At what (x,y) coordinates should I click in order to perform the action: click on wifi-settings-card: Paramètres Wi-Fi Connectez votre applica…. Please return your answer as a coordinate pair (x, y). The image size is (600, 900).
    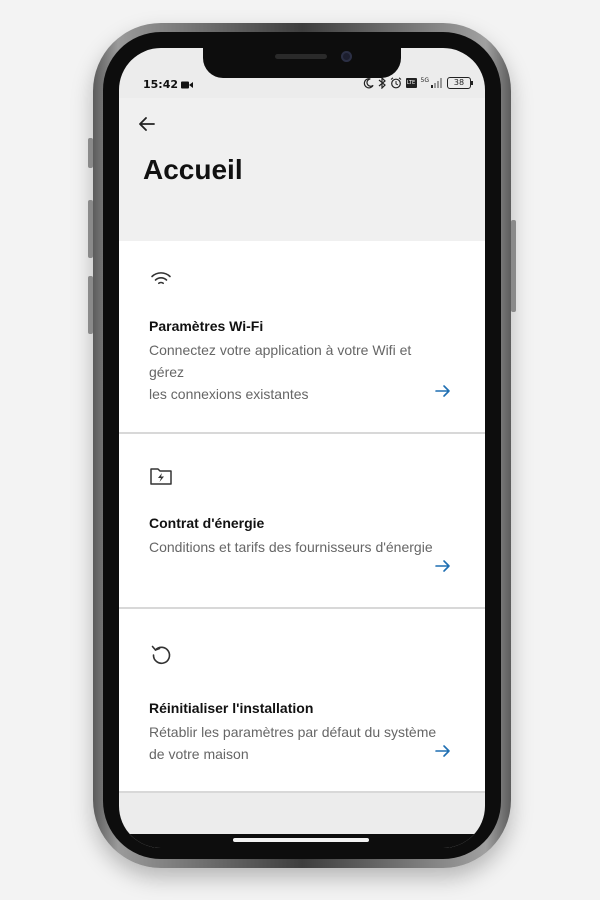
    Looking at the image, I should click on (302, 337).